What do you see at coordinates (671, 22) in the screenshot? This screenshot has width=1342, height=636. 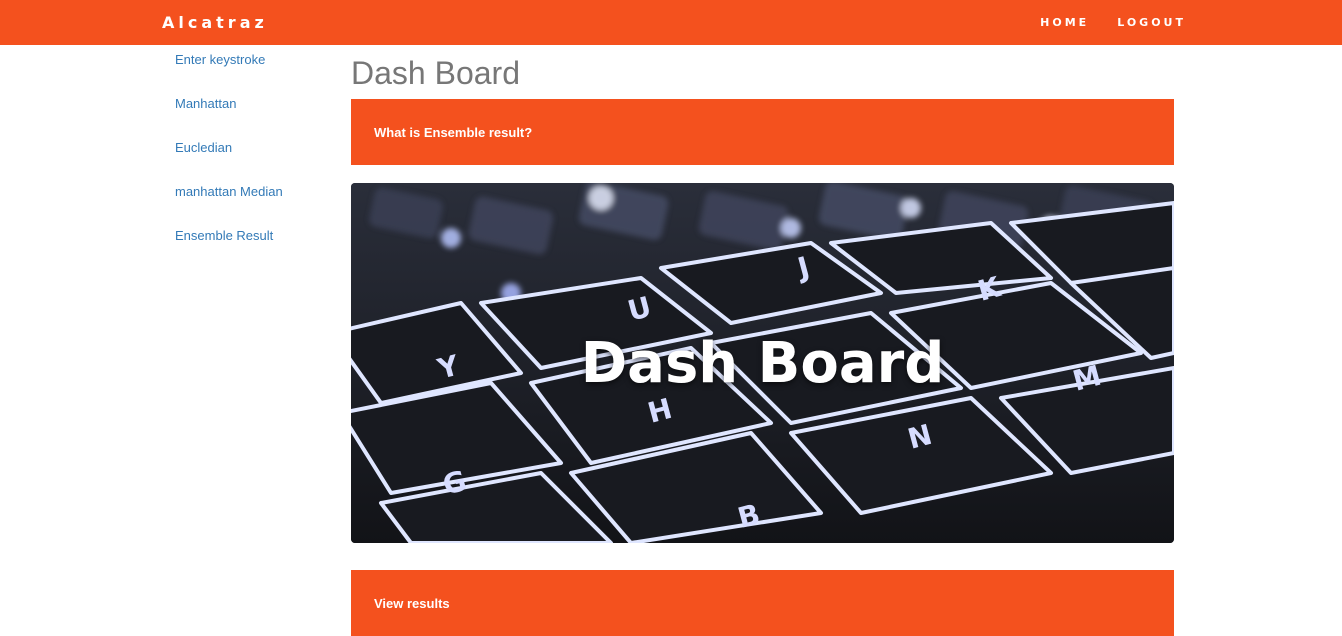 I see `top-navbar: Alcatraz HOME LOGOUT` at bounding box center [671, 22].